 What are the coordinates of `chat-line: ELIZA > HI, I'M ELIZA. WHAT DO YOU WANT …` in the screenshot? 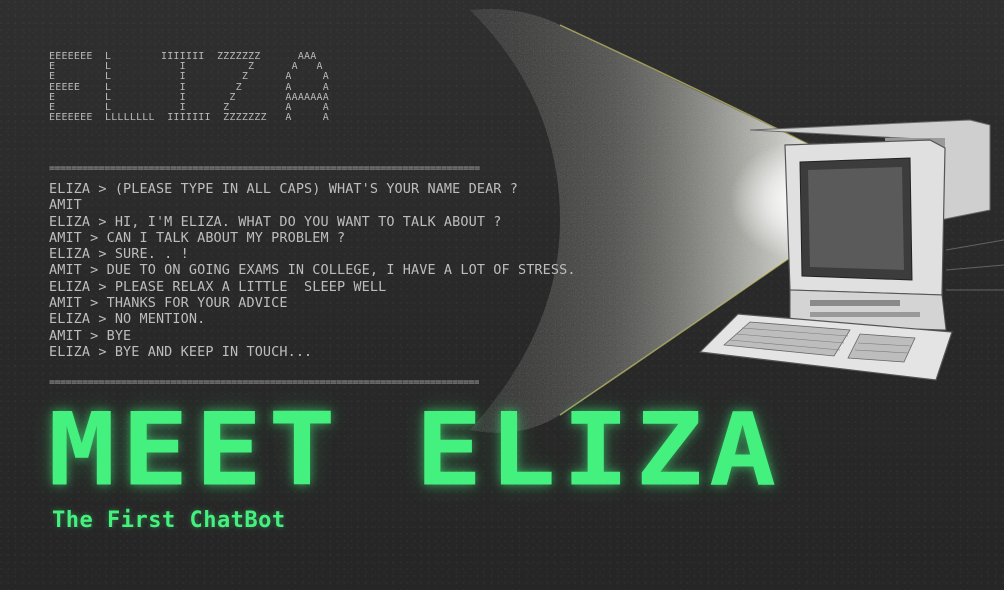 It's located at (275, 221).